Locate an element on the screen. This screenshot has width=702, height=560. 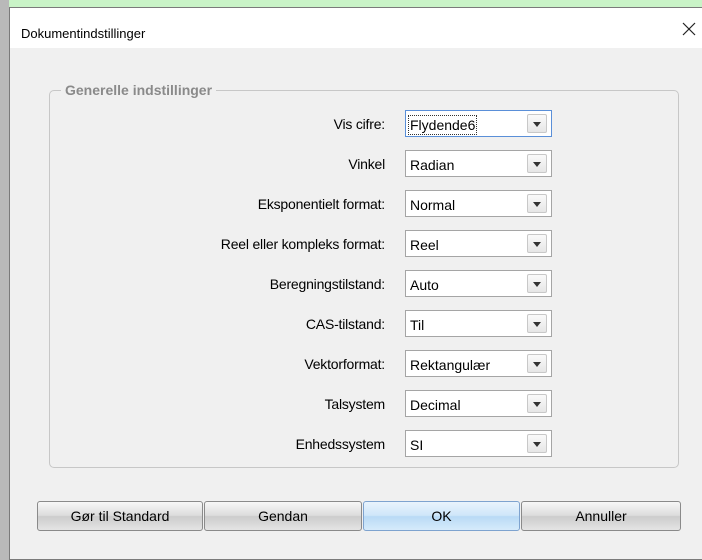
real-complex-label: Reel eller kompleks format: is located at coordinates (302, 244).